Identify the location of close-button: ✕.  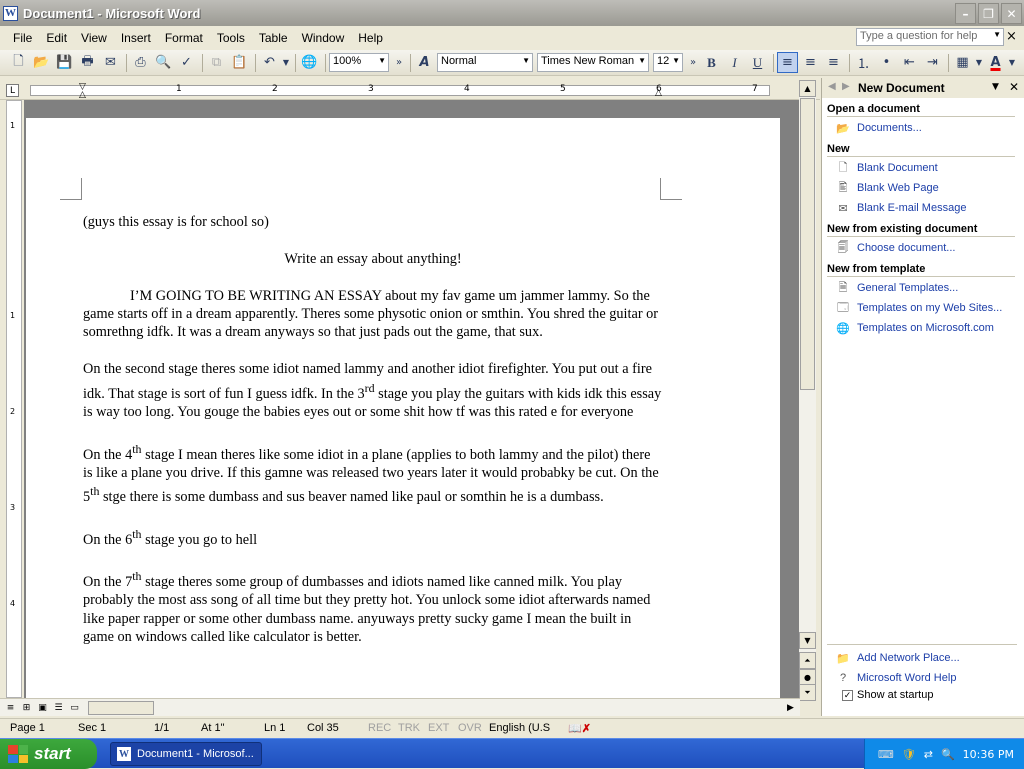
(1011, 13).